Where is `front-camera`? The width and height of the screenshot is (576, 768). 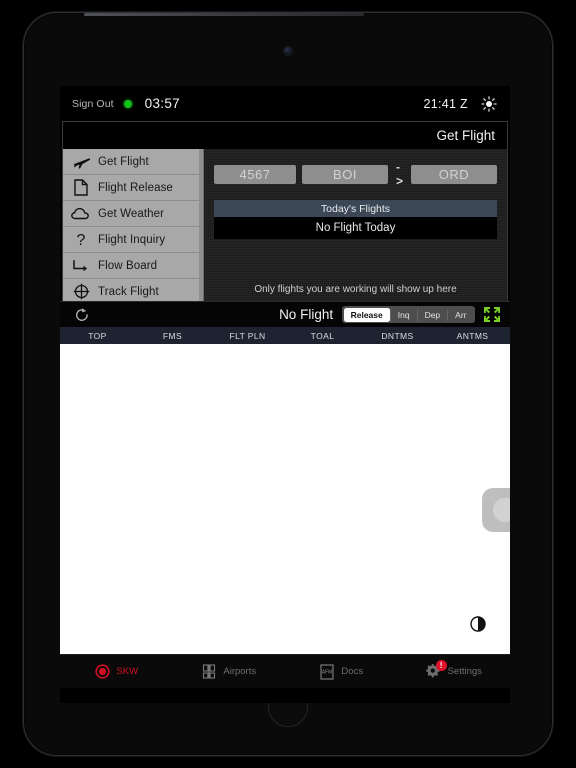
front-camera is located at coordinates (288, 51).